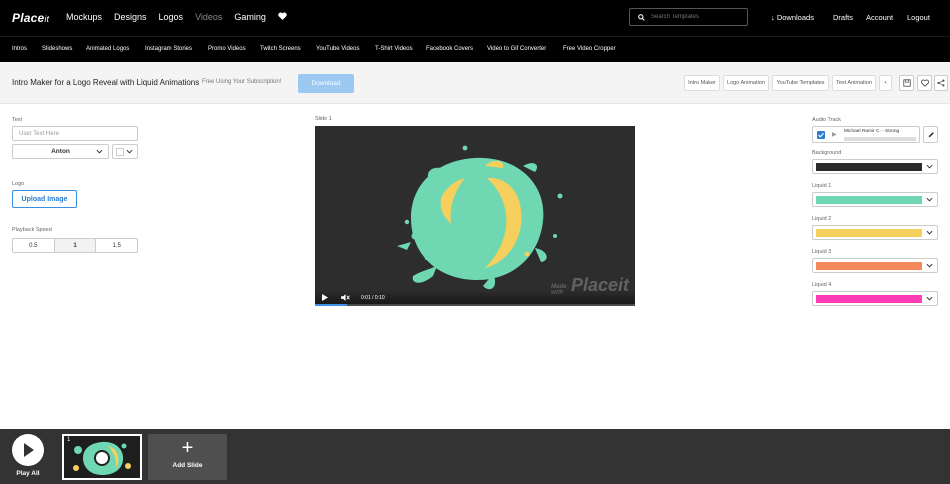  I want to click on tag-logo-animation: Logo Animation, so click(746, 83).